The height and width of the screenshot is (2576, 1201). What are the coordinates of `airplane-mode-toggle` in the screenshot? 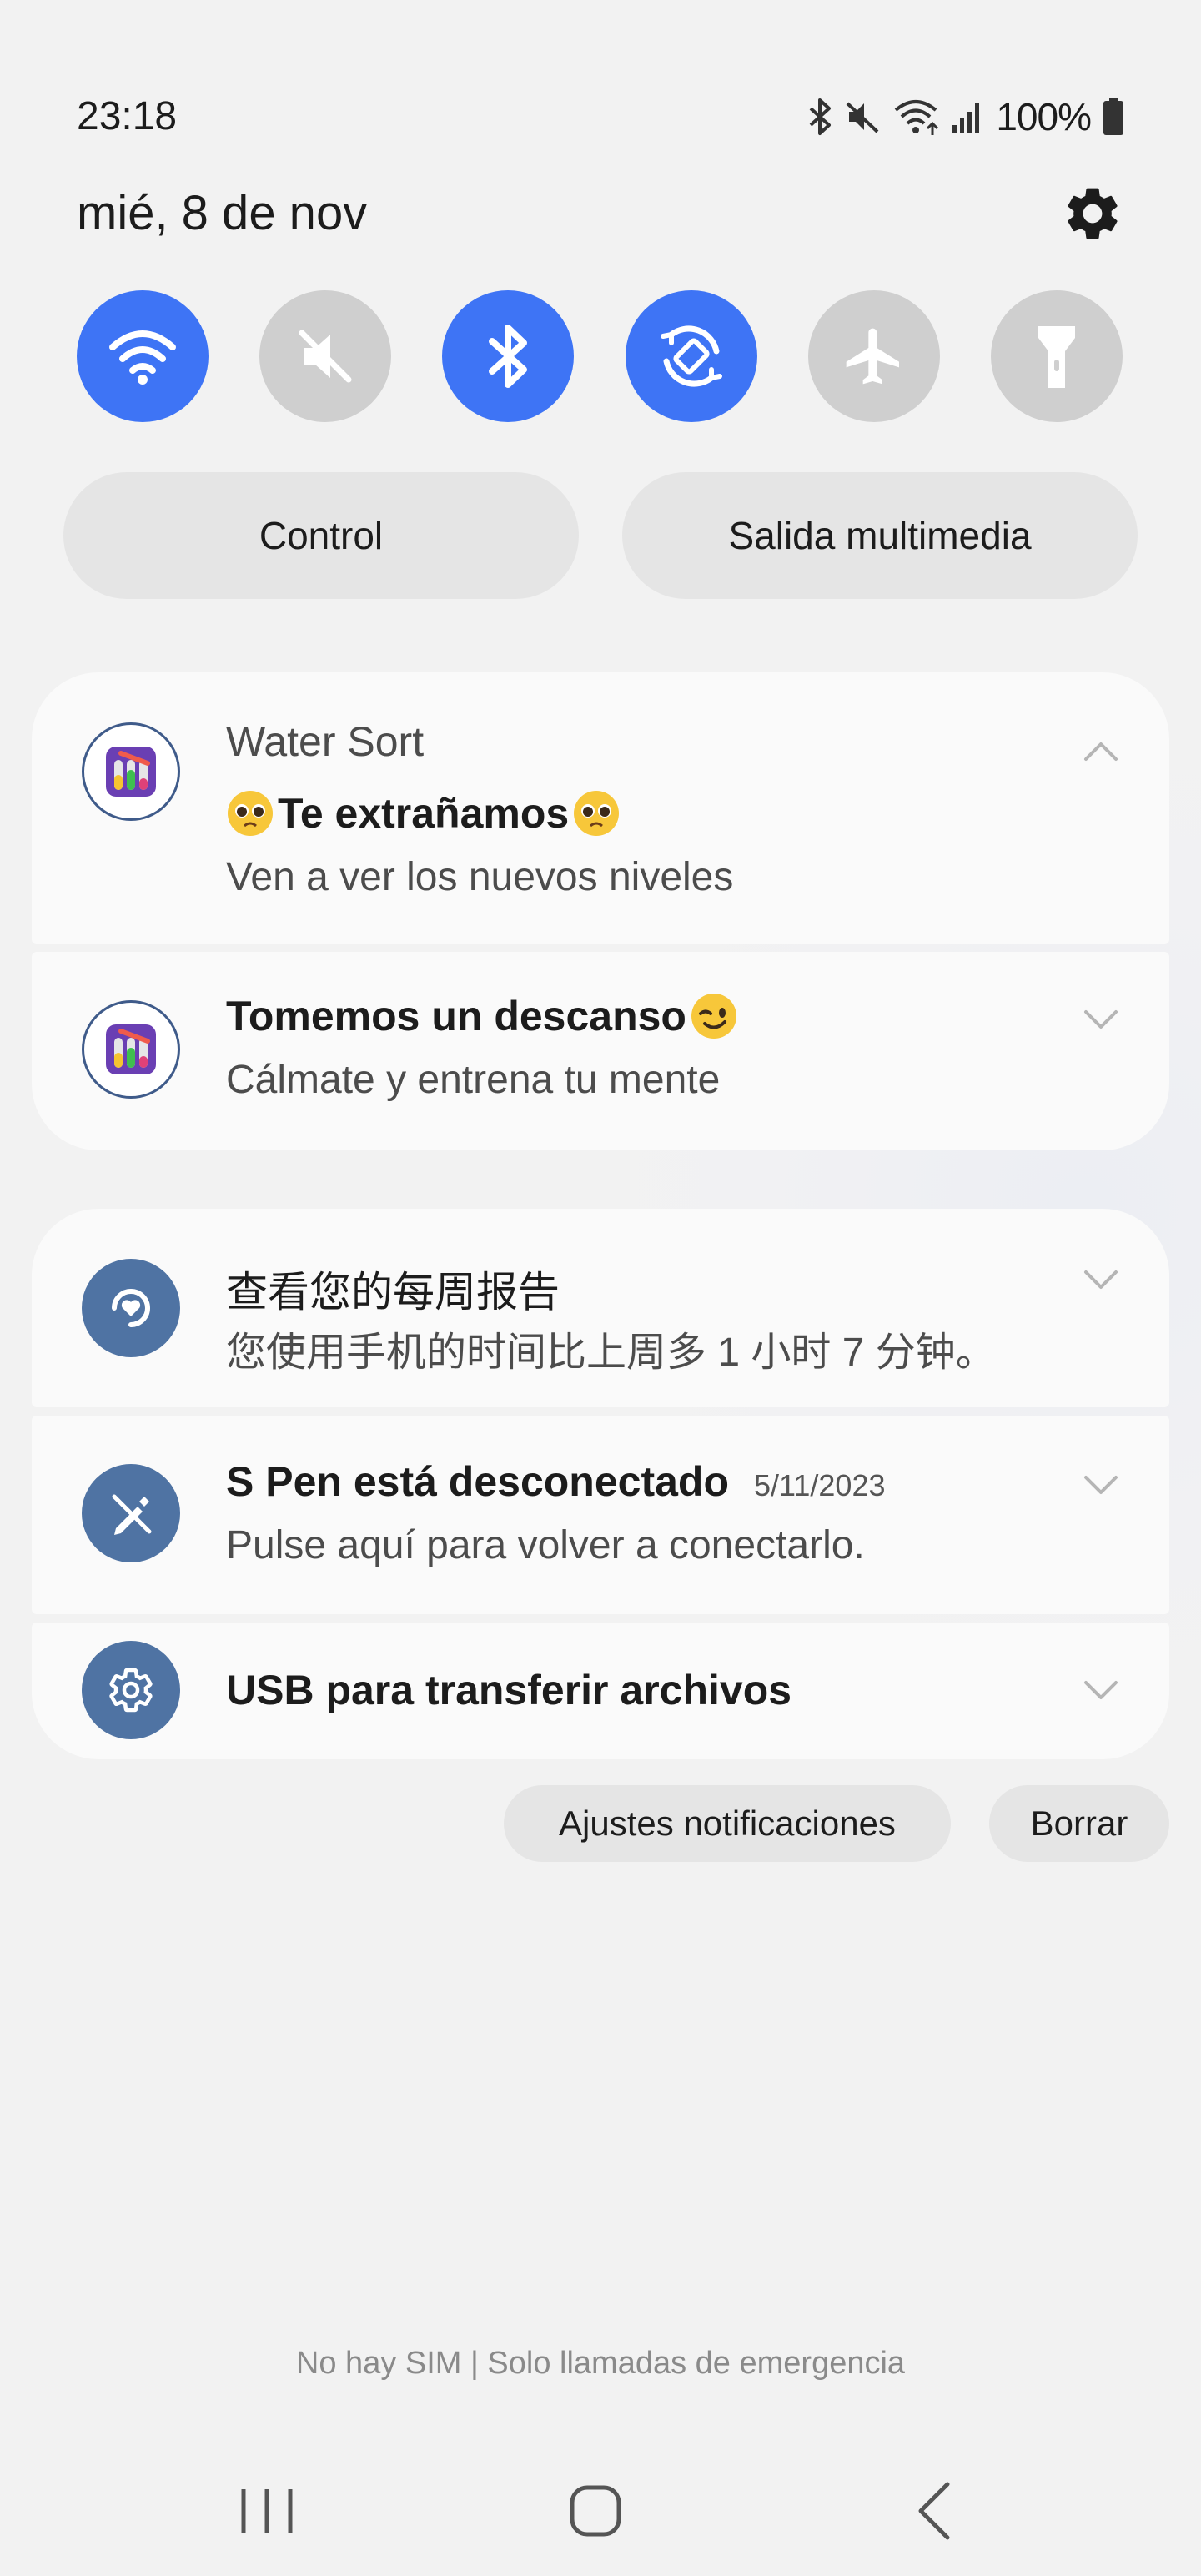 It's located at (874, 356).